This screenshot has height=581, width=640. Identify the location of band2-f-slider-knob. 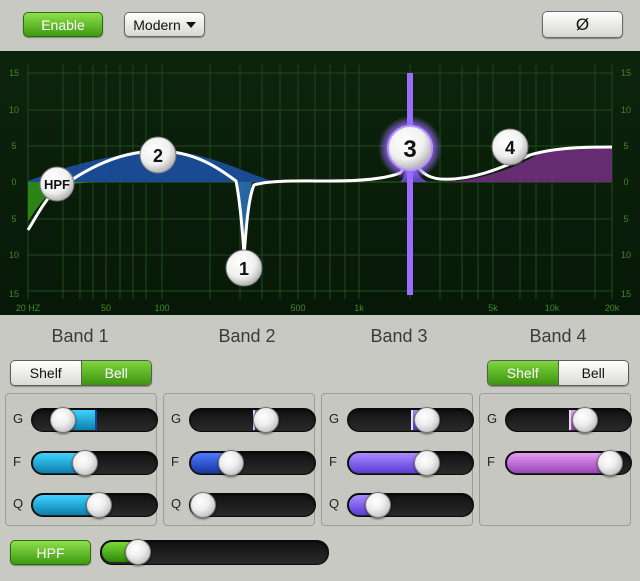
(231, 463).